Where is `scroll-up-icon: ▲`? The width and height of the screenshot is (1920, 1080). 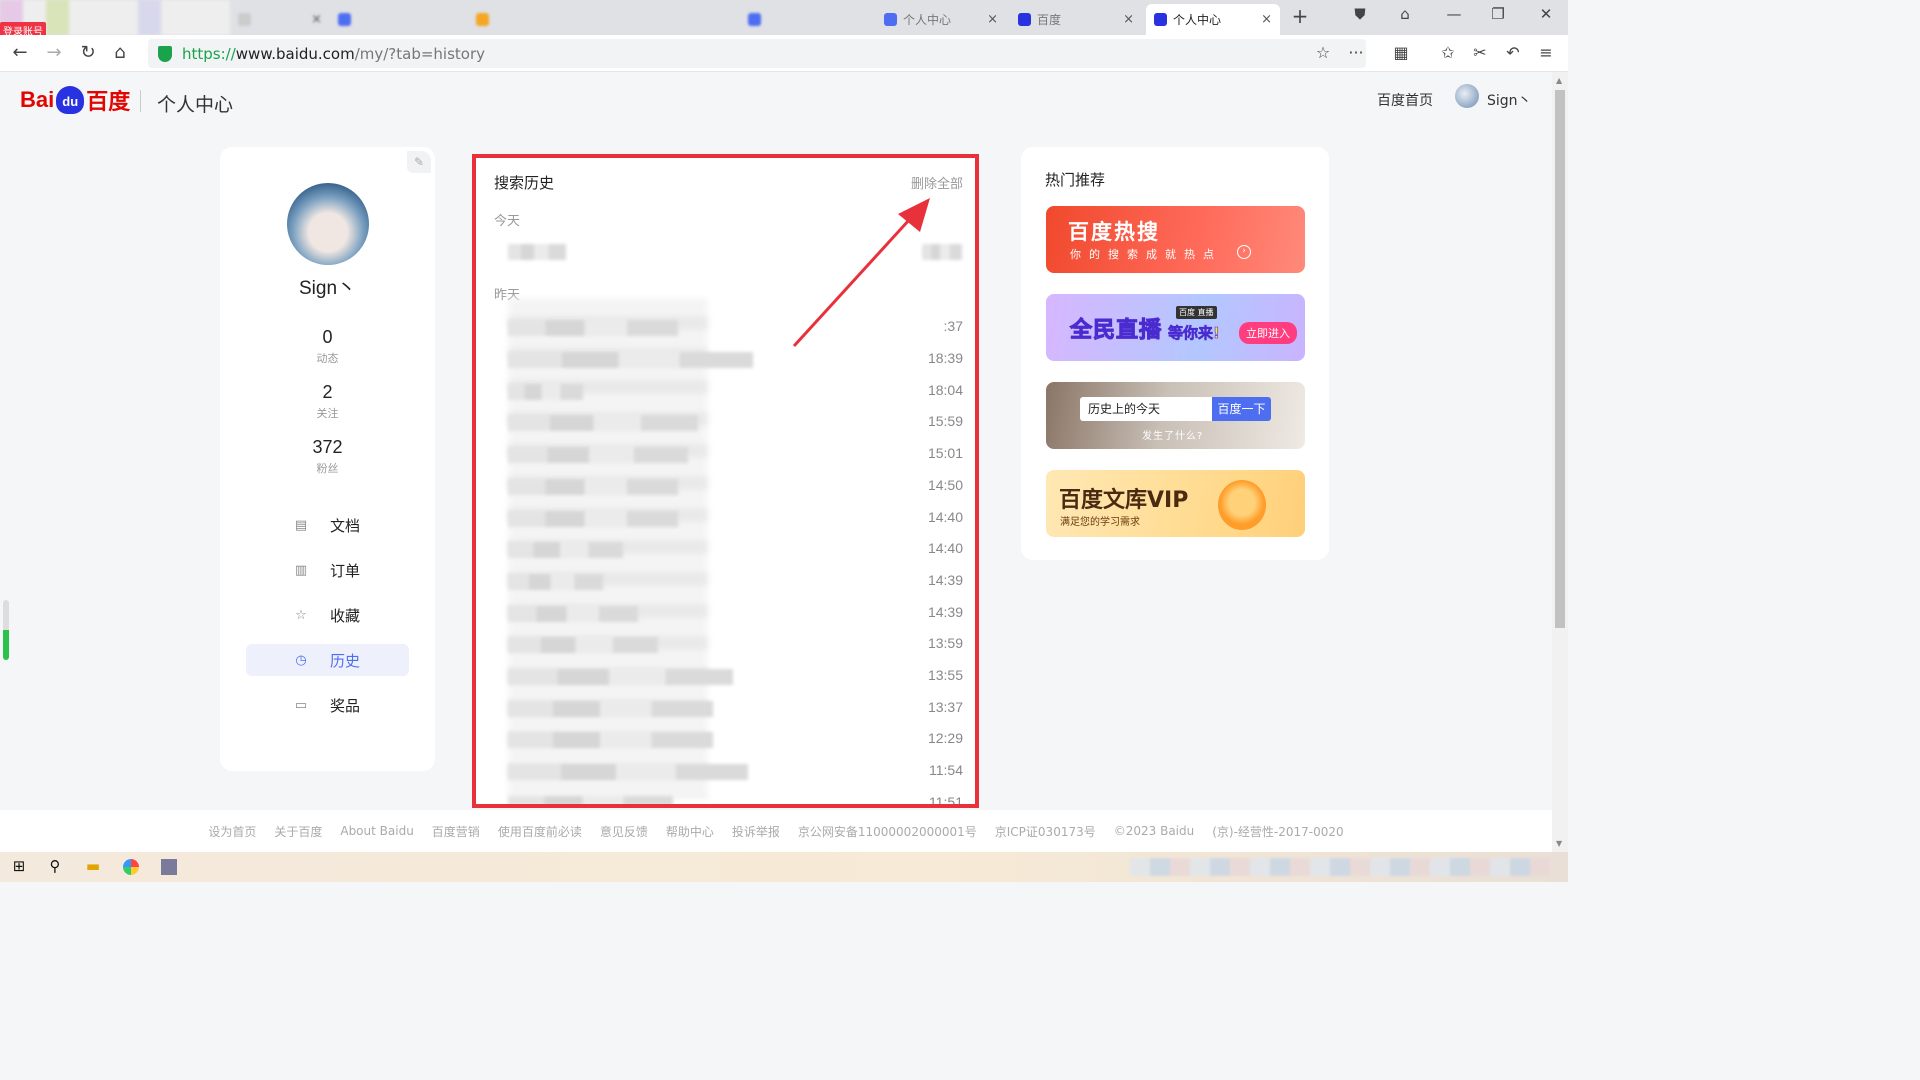
scroll-up-icon: ▲ is located at coordinates (1559, 80).